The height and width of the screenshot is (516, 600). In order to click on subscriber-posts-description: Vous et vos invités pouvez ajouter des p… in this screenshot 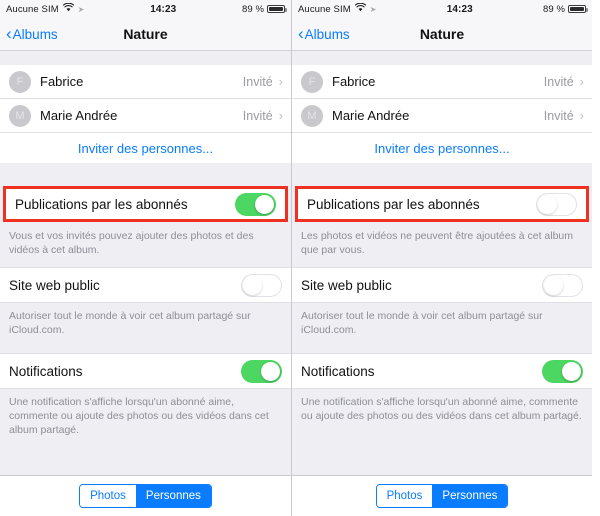, I will do `click(145, 245)`.